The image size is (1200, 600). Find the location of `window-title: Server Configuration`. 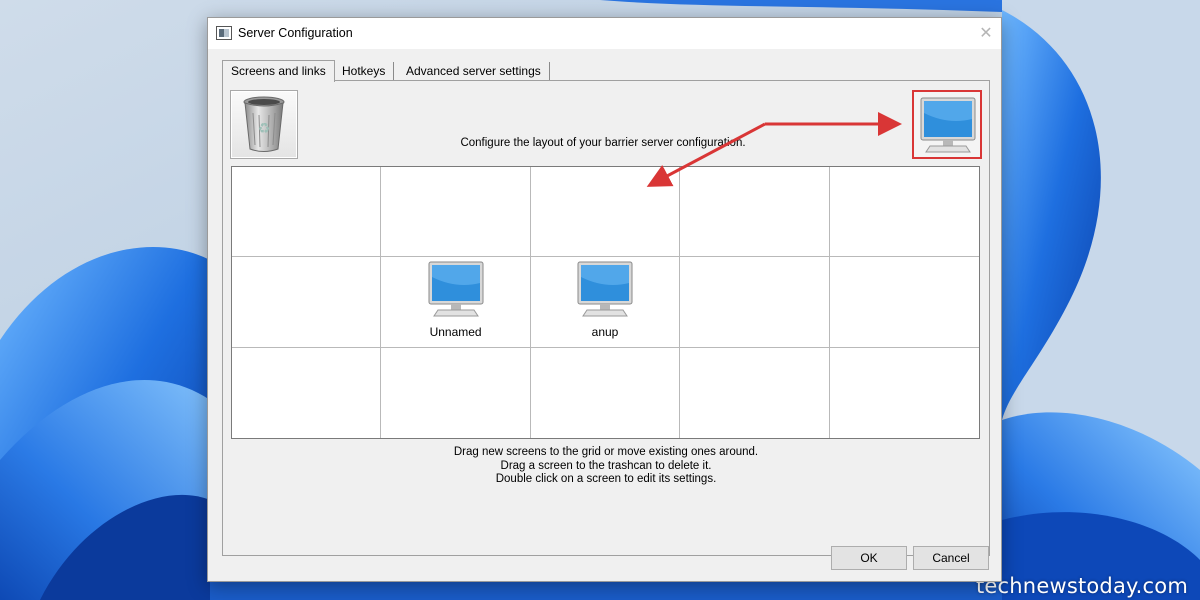

window-title: Server Configuration is located at coordinates (295, 33).